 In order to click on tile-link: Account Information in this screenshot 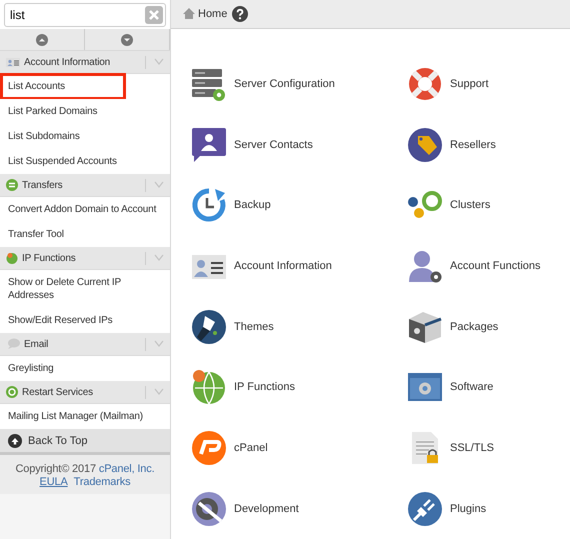, I will do `click(299, 266)`.